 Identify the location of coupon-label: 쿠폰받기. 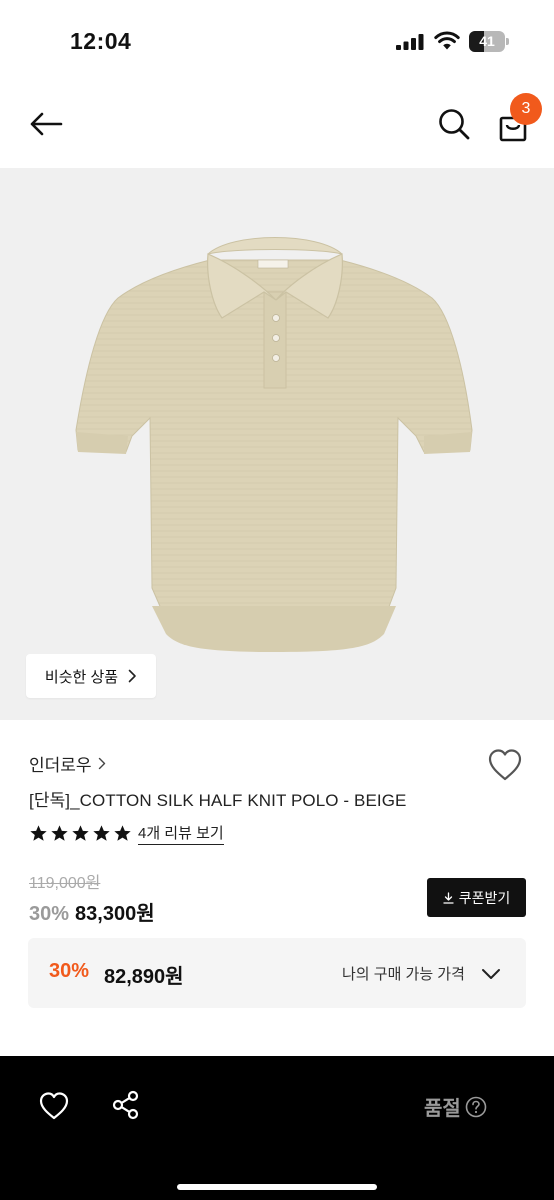
(484, 897).